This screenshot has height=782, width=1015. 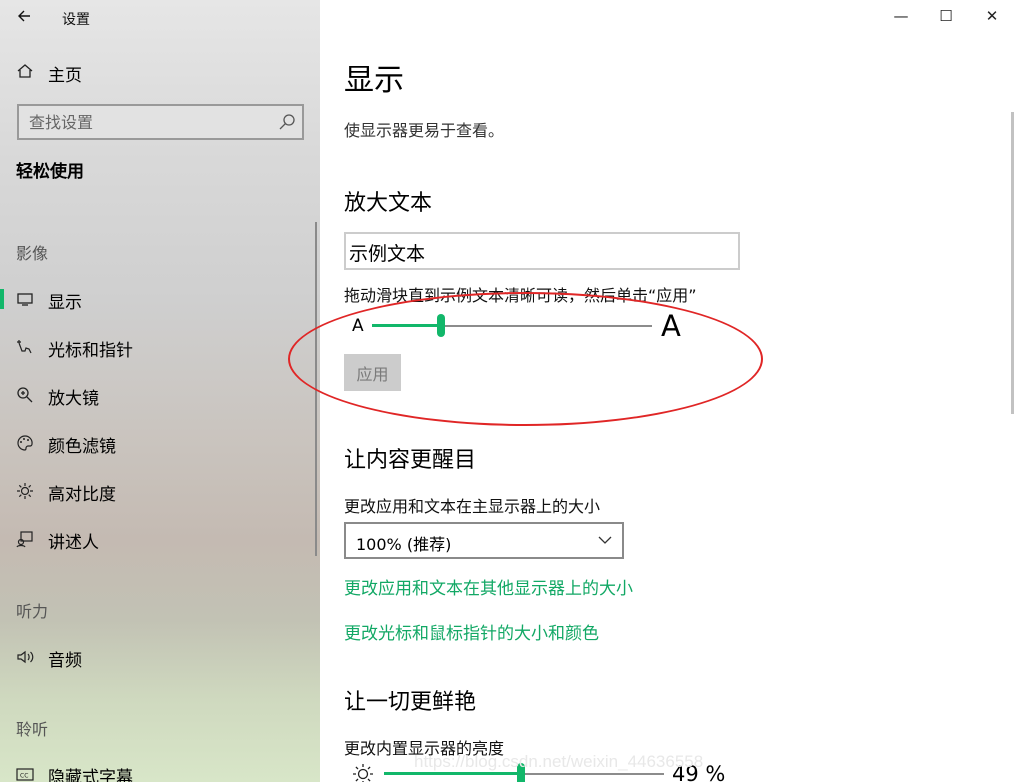 What do you see at coordinates (472, 506) in the screenshot?
I see `scale-label: 更改应用和文本在主显示器上的大小` at bounding box center [472, 506].